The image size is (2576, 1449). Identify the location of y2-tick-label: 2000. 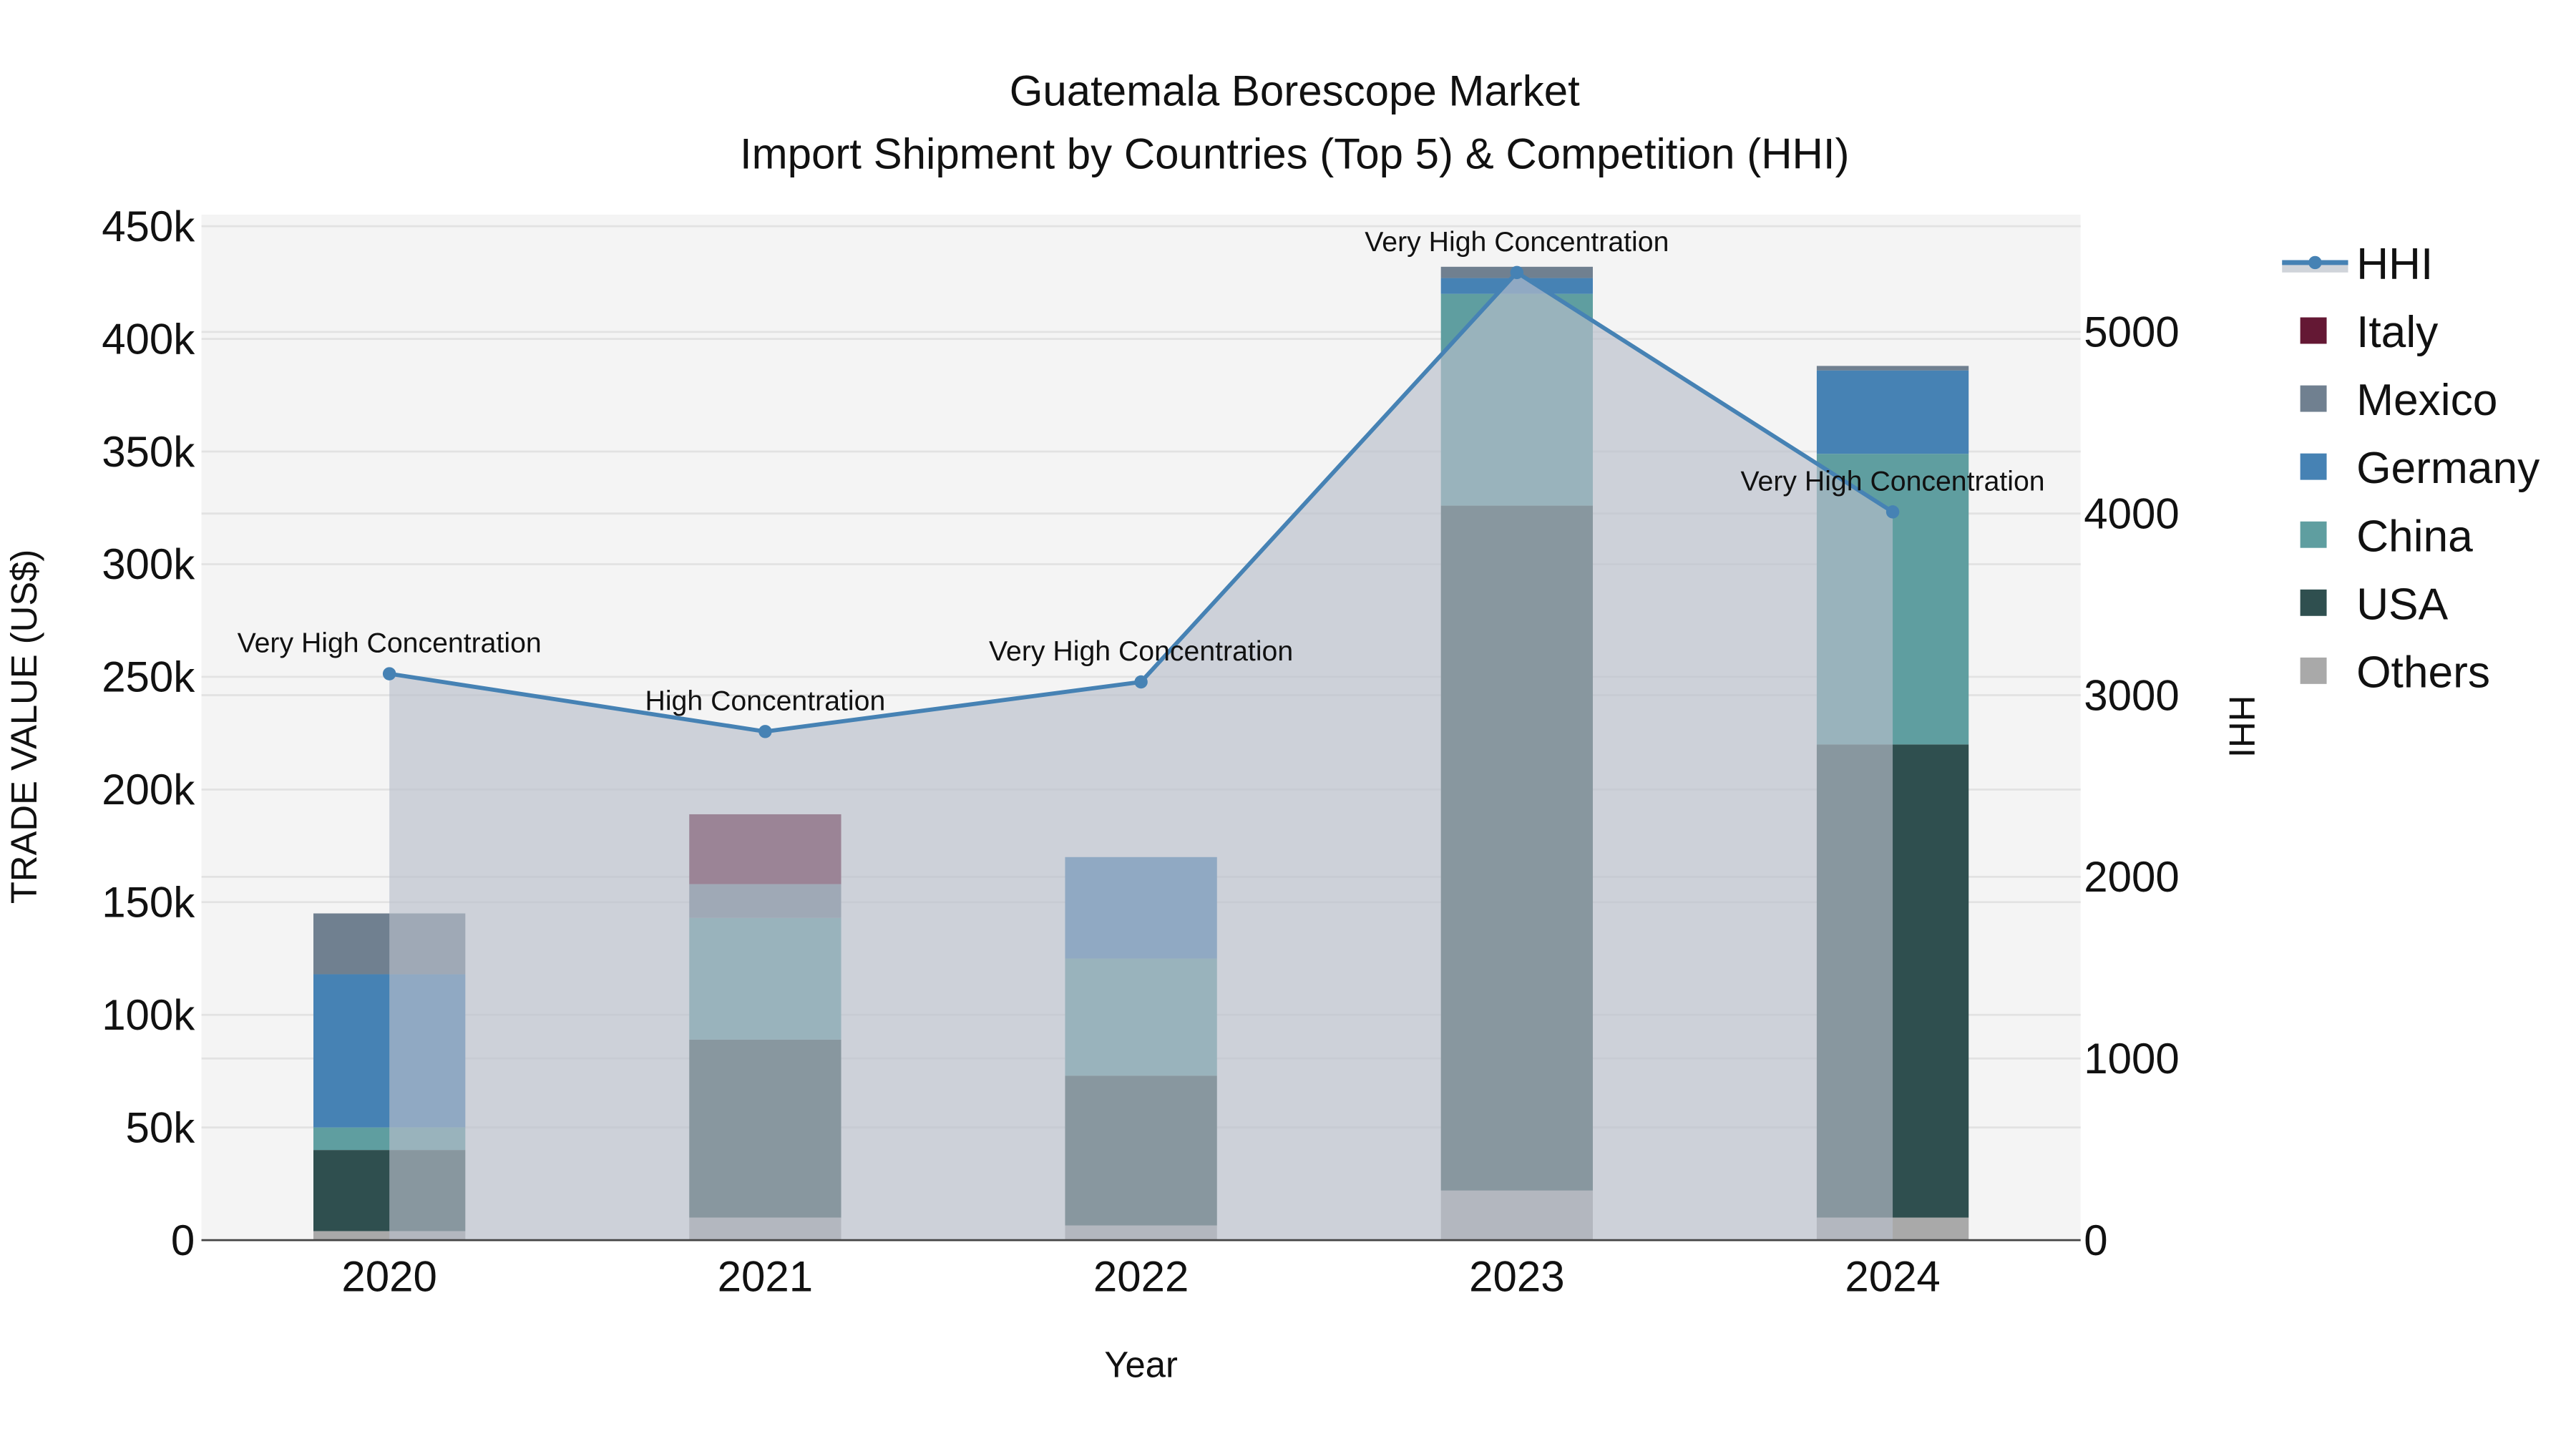
(2131, 877).